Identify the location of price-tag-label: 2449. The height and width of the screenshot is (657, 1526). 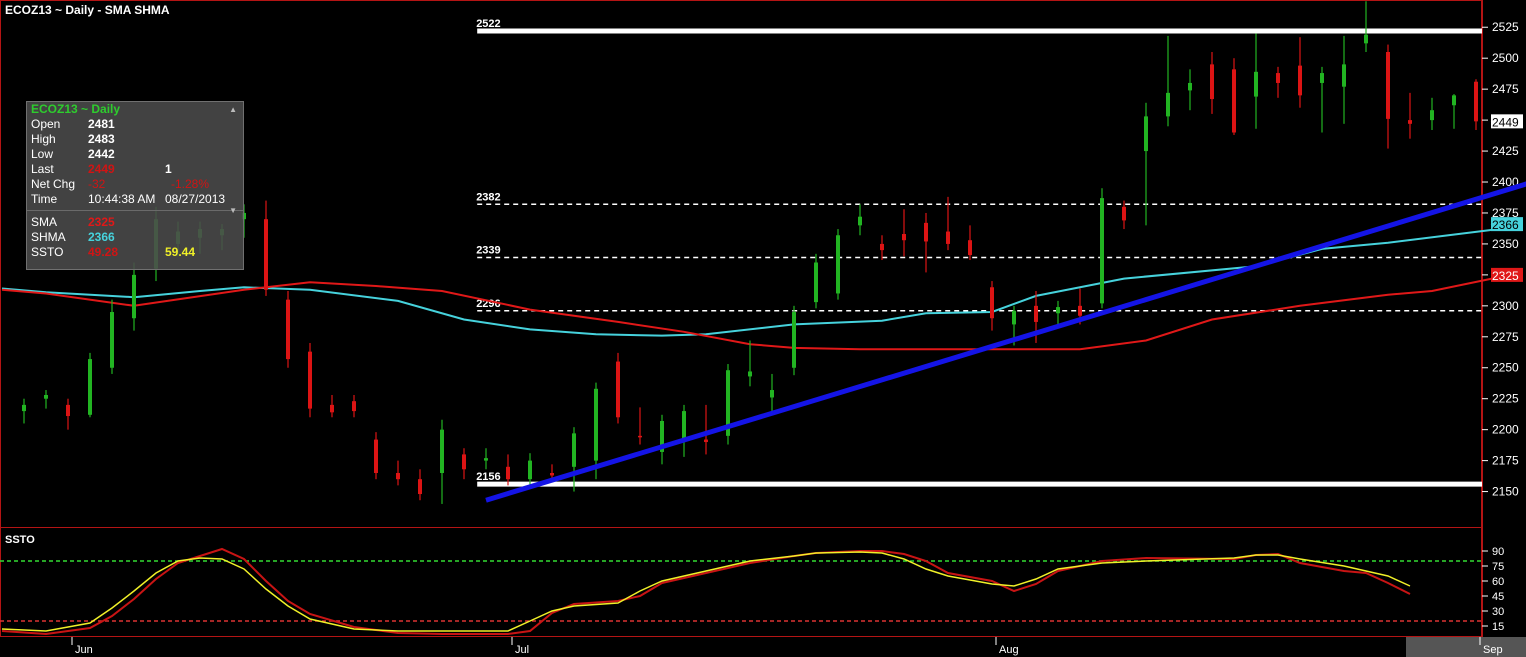
(1505, 122).